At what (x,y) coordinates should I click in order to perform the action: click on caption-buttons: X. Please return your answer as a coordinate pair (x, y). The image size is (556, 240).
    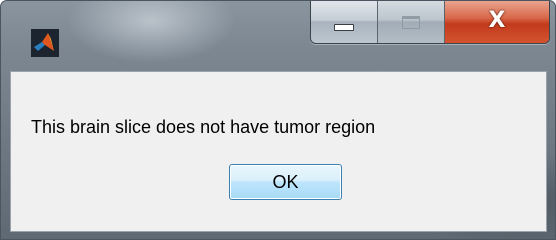
    Looking at the image, I should click on (430, 22).